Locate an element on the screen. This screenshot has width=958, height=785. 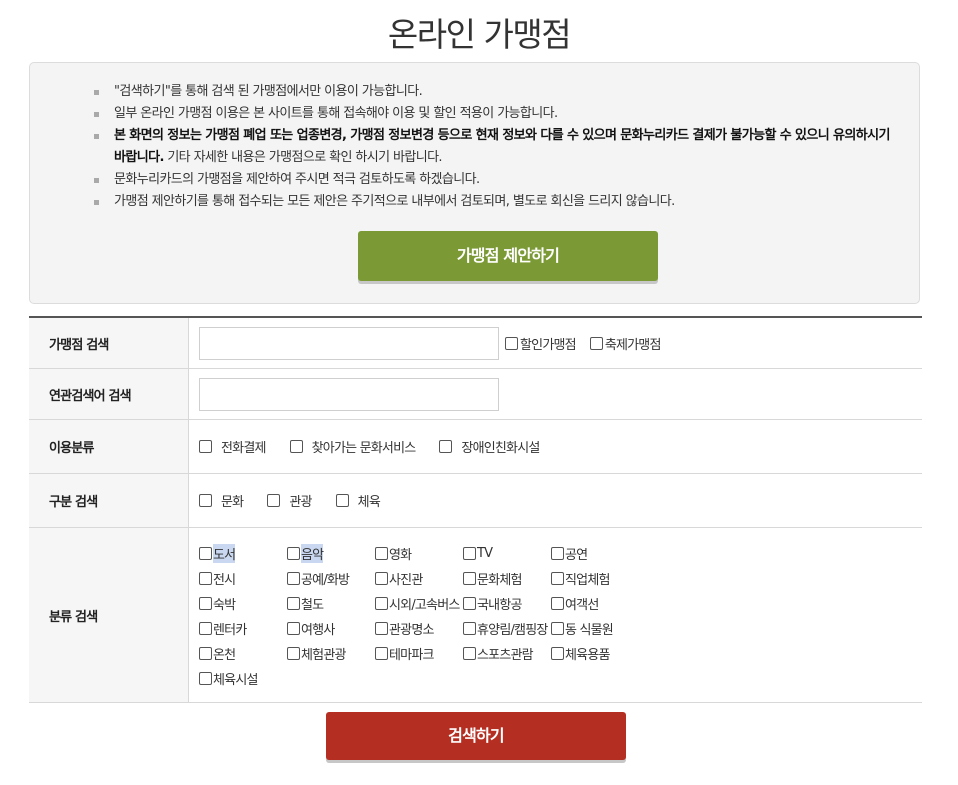
store-search-field: 할인가맹점 축제가맹점 is located at coordinates (555, 343).